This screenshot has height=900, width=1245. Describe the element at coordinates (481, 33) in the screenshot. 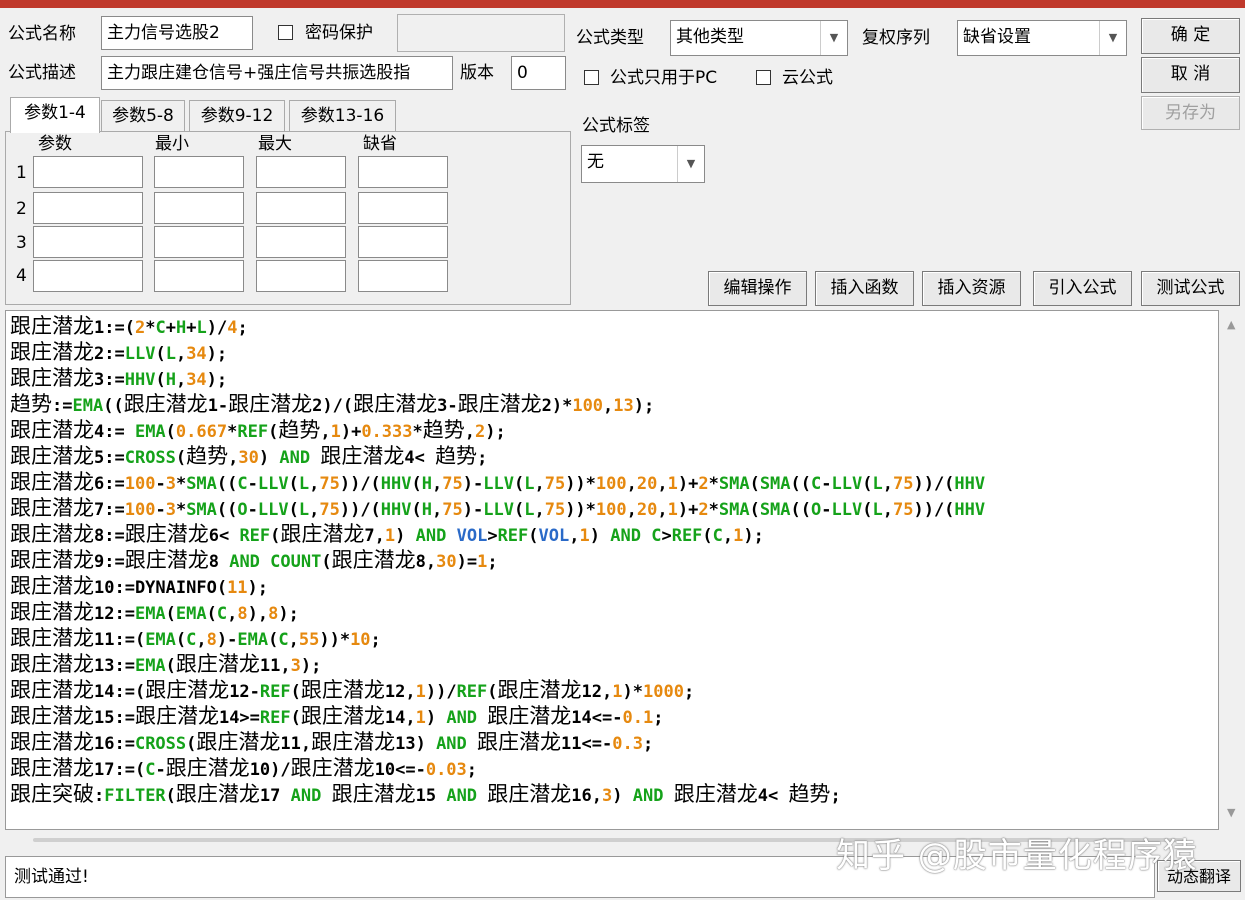

I see `password-input` at that location.